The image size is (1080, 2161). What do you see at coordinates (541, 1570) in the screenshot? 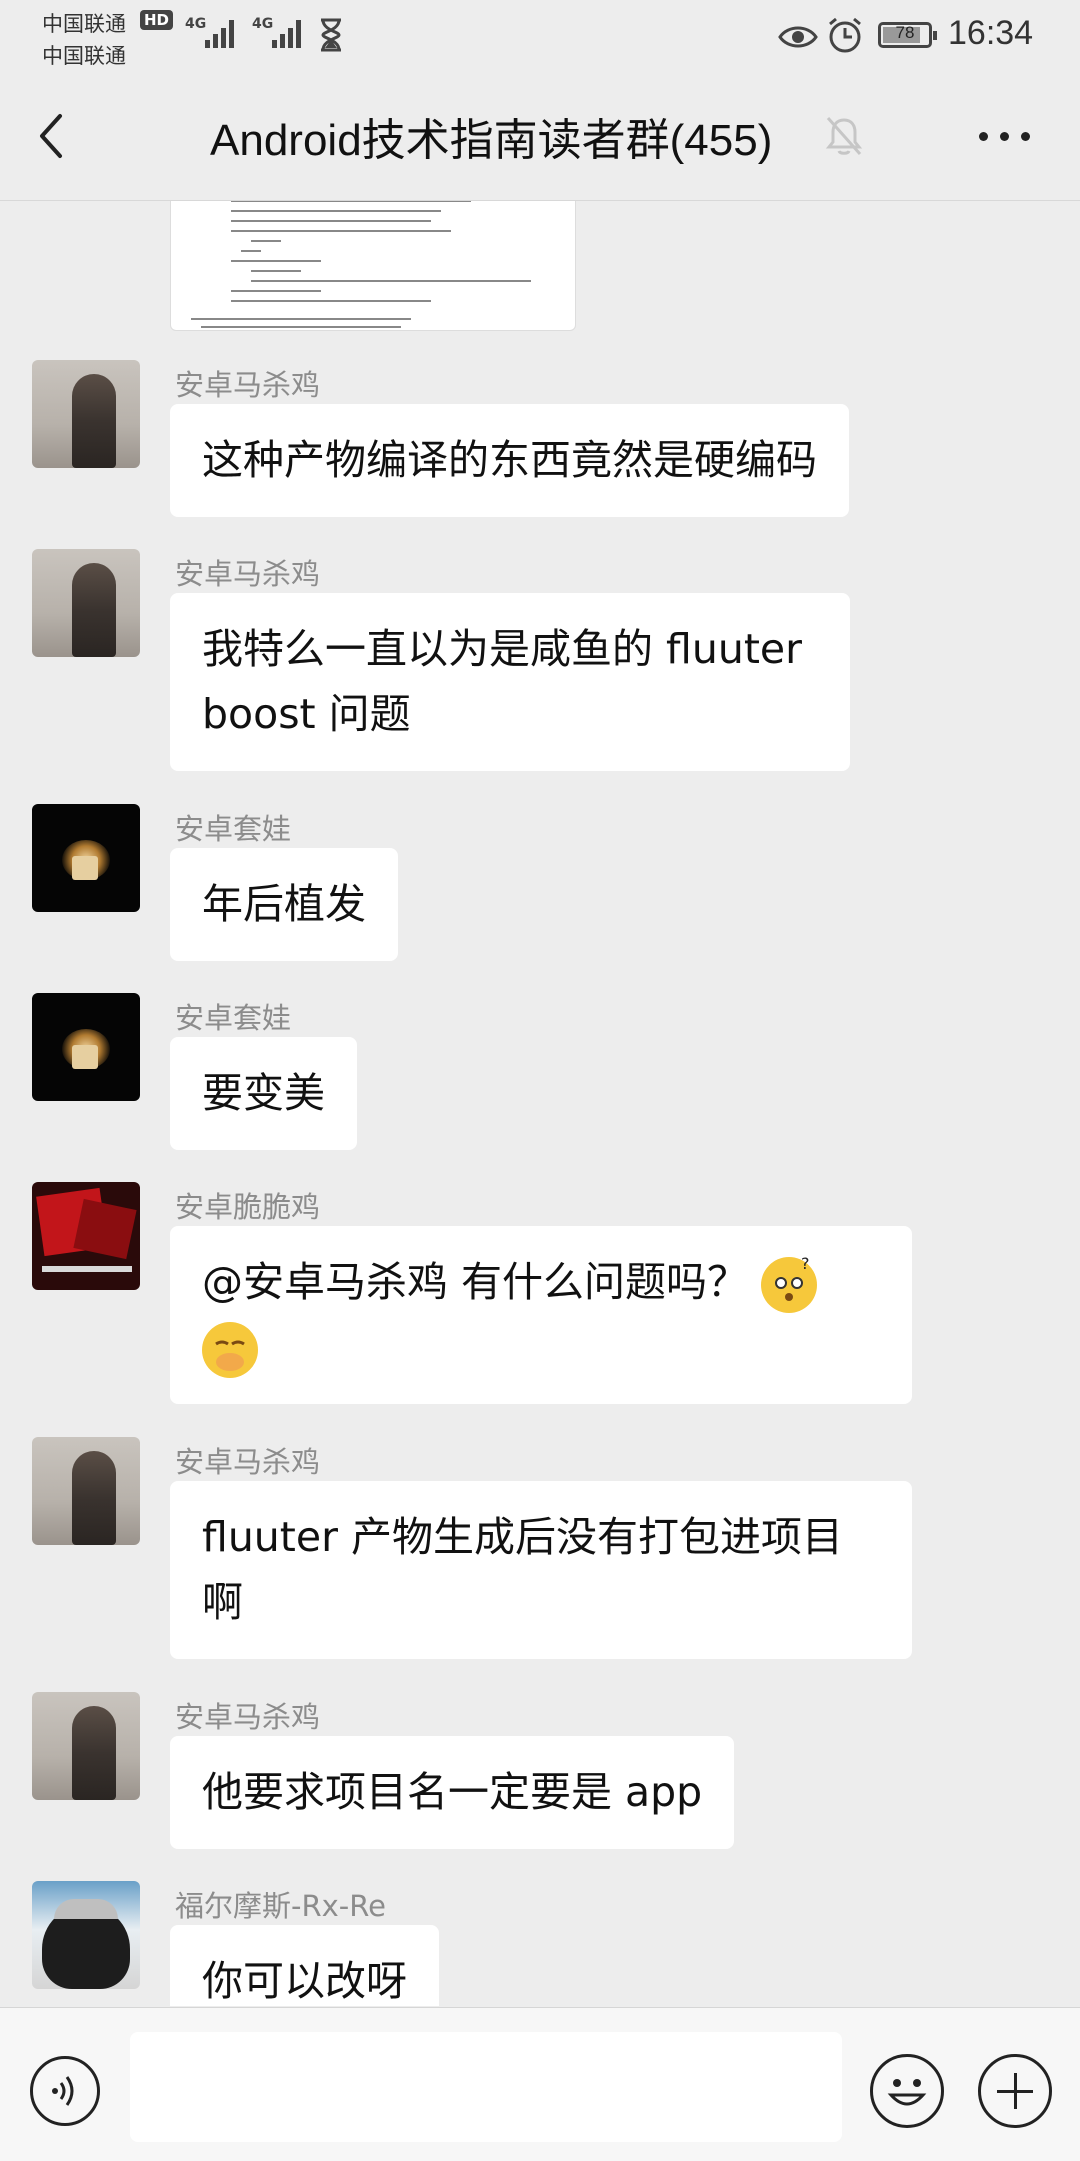
I see `message-bubble: fluuter 产物生成后没有打包进项目啊` at bounding box center [541, 1570].